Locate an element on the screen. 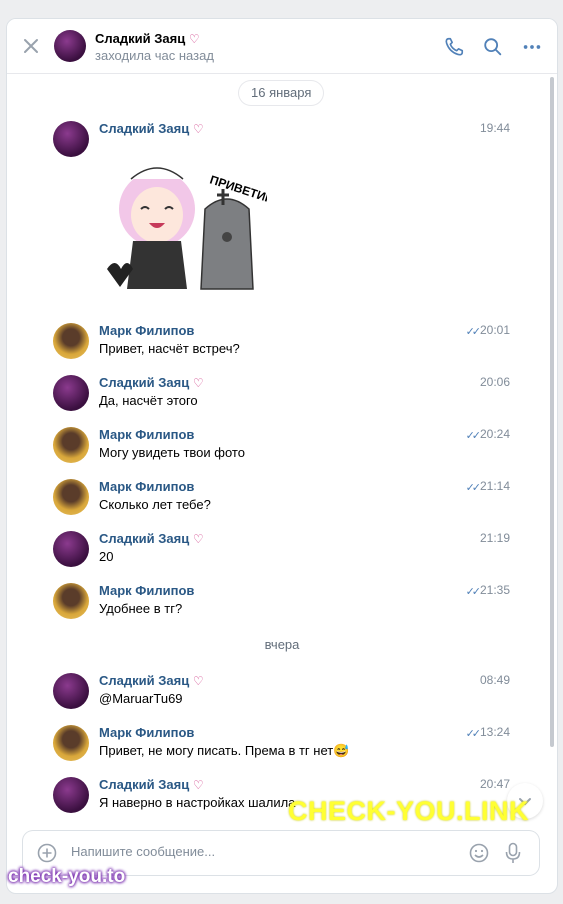  message-time: 21:19 is located at coordinates (494, 538).